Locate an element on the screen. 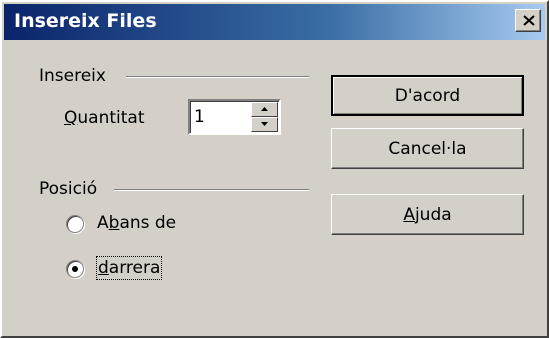 The image size is (549, 338). position-group-label: Posició is located at coordinates (68, 189).